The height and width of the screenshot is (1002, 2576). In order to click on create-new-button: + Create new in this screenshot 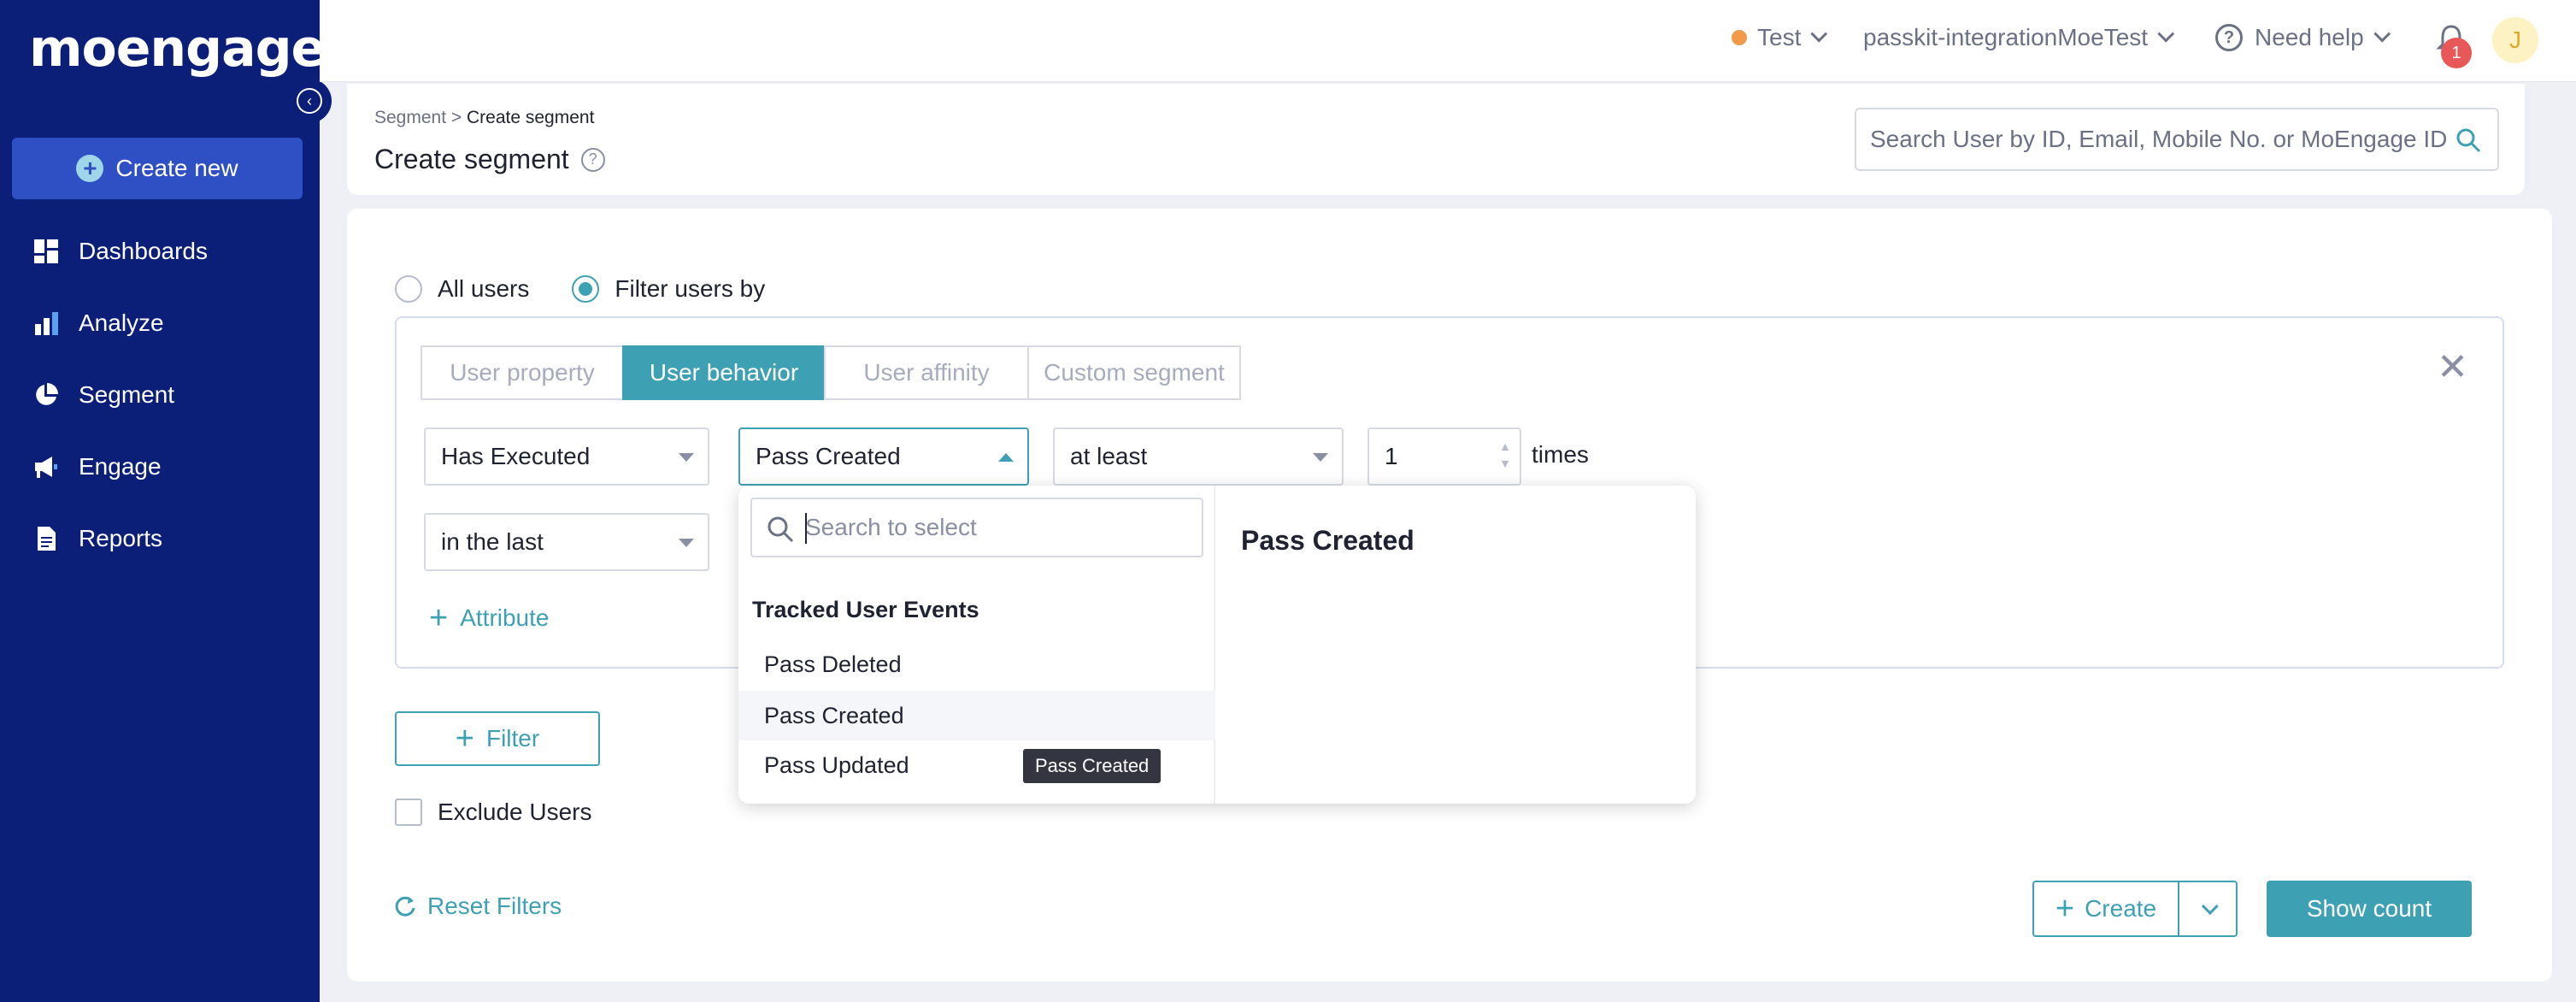, I will do `click(157, 168)`.